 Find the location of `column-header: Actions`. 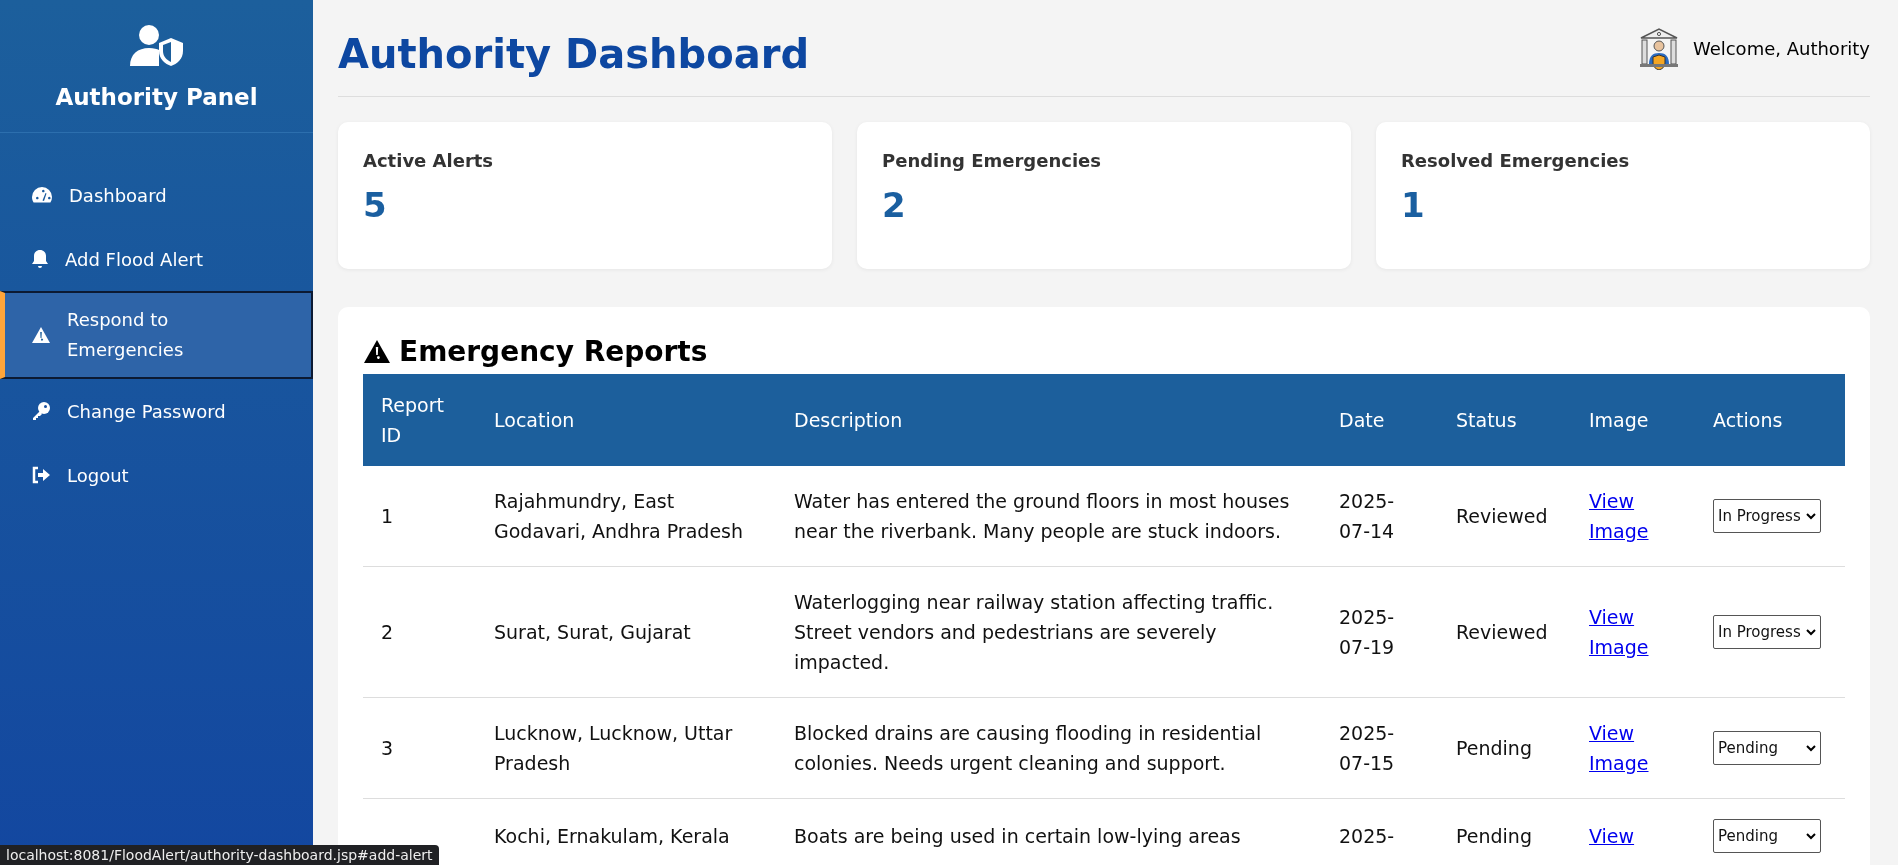

column-header: Actions is located at coordinates (1770, 420).